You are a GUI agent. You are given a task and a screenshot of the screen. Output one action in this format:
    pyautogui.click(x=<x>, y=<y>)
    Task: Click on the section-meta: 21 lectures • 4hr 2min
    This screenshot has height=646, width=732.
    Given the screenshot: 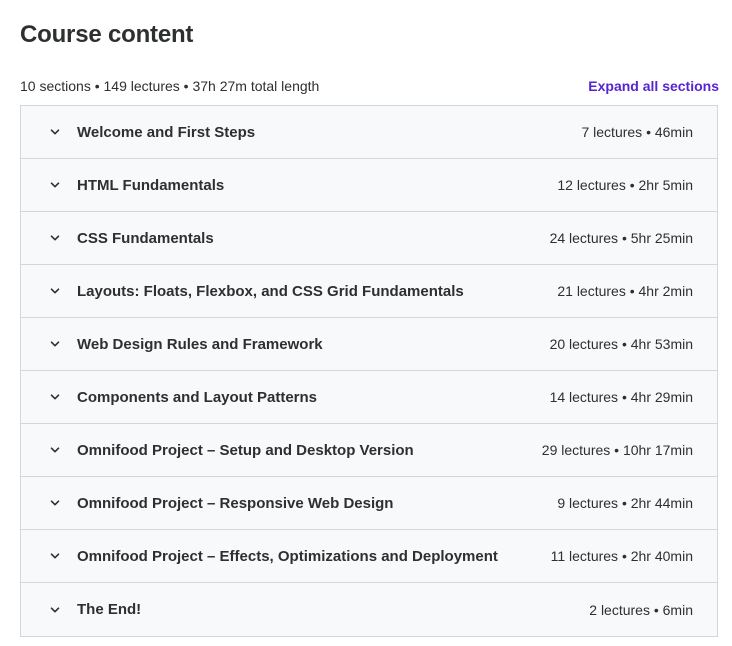 What is the action you would take?
    pyautogui.click(x=625, y=291)
    